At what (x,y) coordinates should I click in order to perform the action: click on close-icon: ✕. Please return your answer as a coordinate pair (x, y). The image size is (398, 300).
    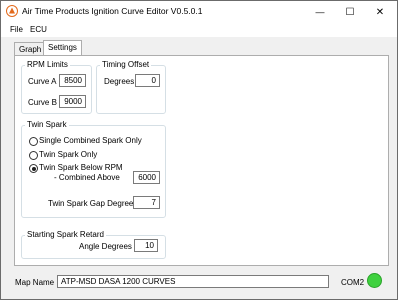
    Looking at the image, I should click on (380, 12).